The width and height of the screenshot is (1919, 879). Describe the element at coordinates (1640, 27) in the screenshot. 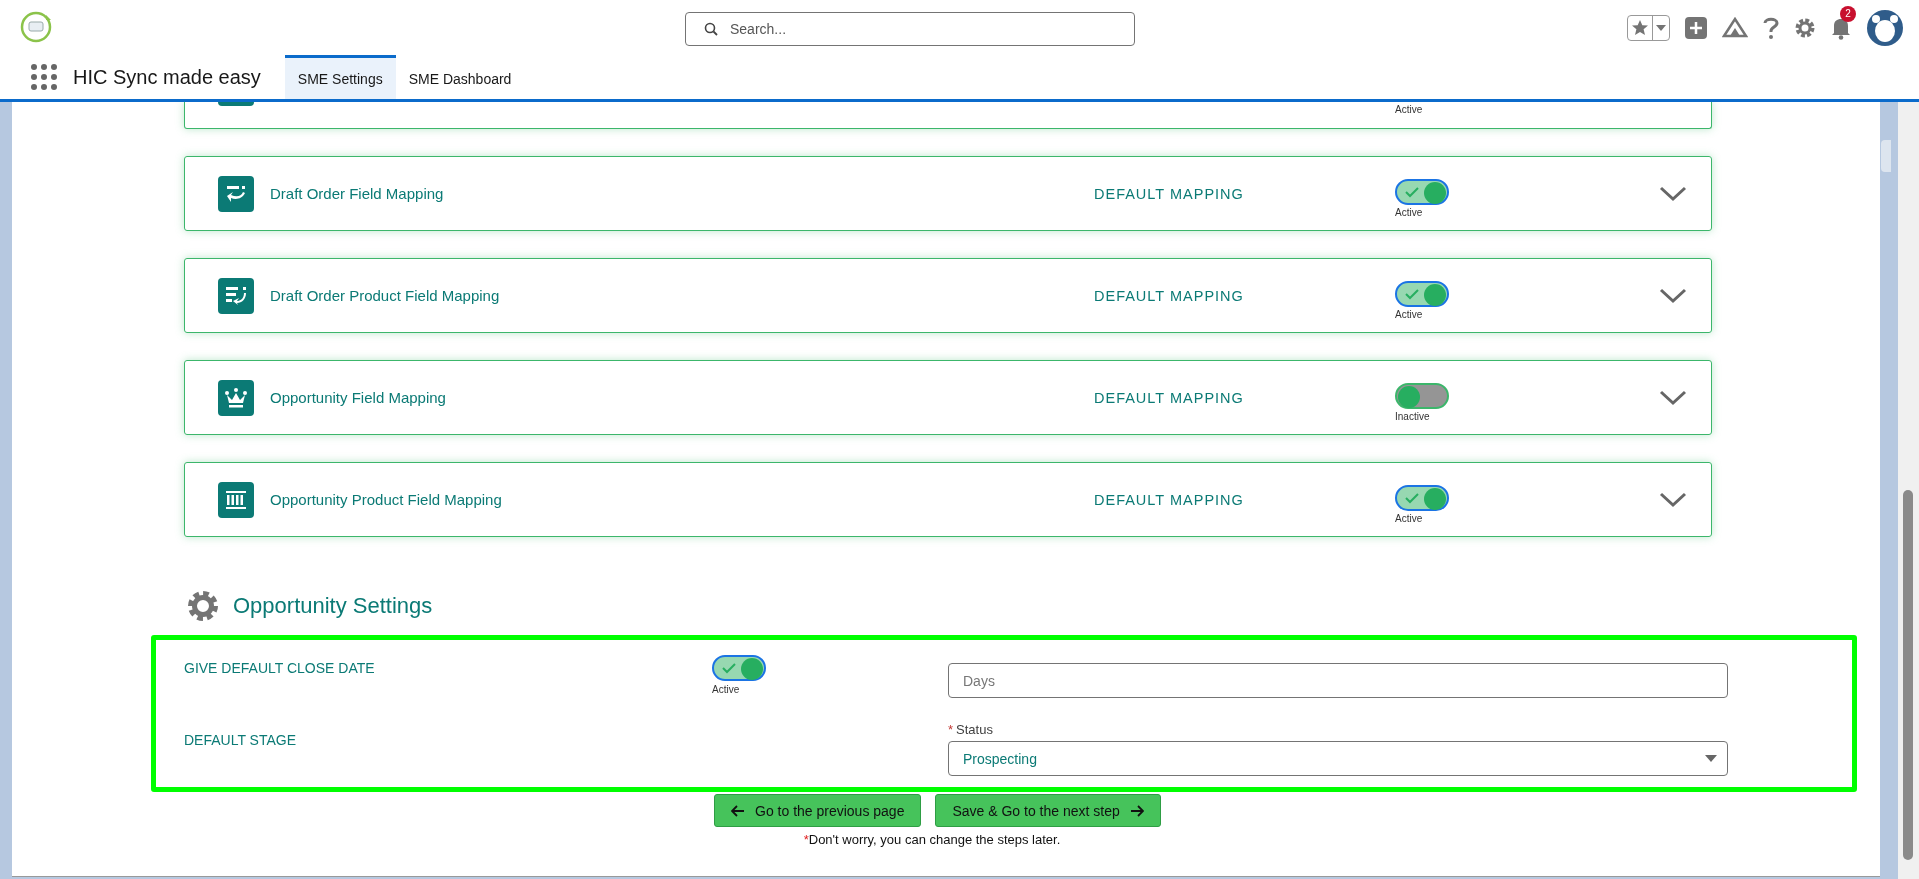

I see `star-icon` at that location.